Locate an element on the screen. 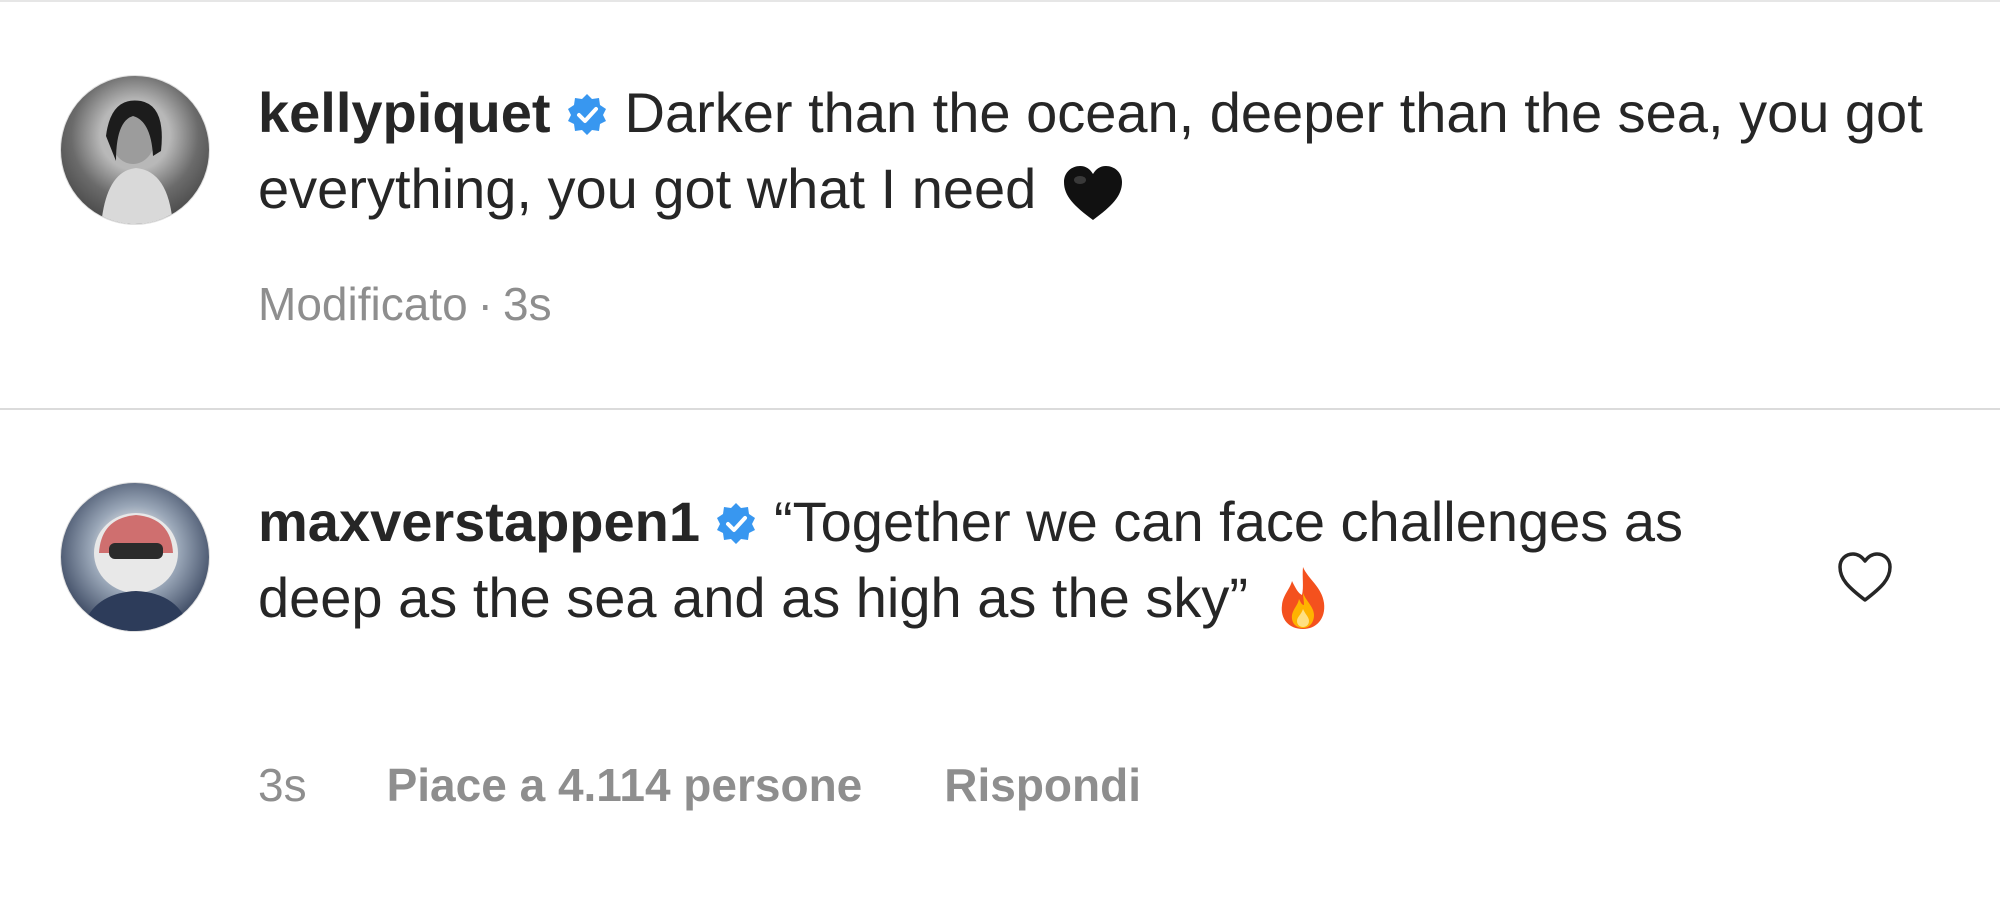  like-button is located at coordinates (1865, 577).